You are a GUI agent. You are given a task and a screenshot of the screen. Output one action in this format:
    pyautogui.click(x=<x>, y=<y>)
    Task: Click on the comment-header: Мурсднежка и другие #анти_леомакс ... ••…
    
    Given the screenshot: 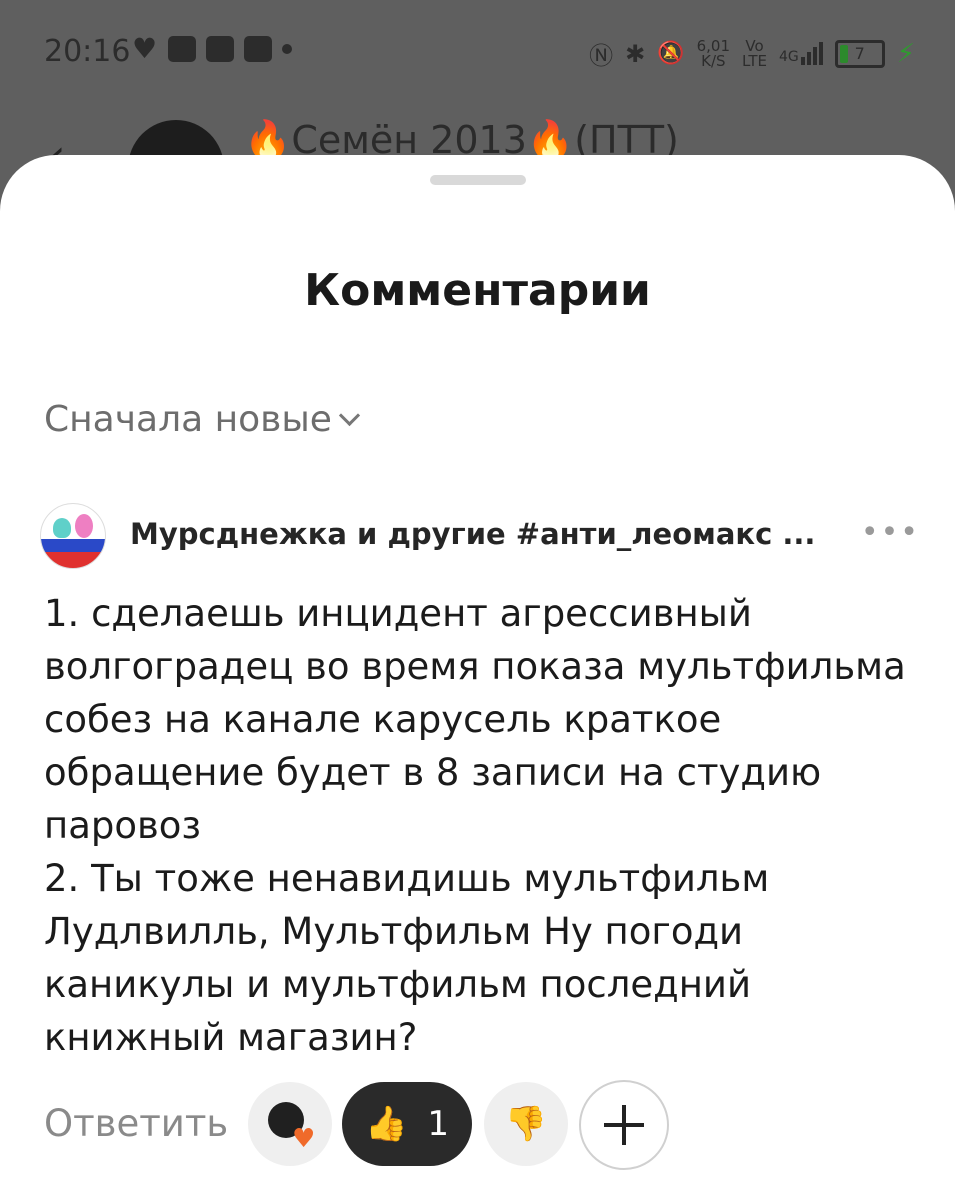 What is the action you would take?
    pyautogui.click(x=480, y=536)
    